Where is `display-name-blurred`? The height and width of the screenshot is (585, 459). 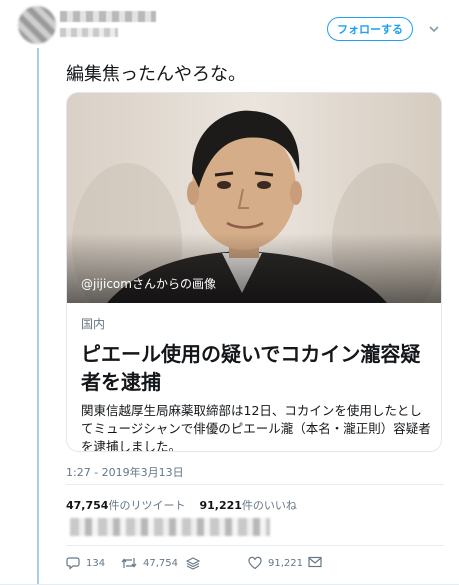 display-name-blurred is located at coordinates (108, 16).